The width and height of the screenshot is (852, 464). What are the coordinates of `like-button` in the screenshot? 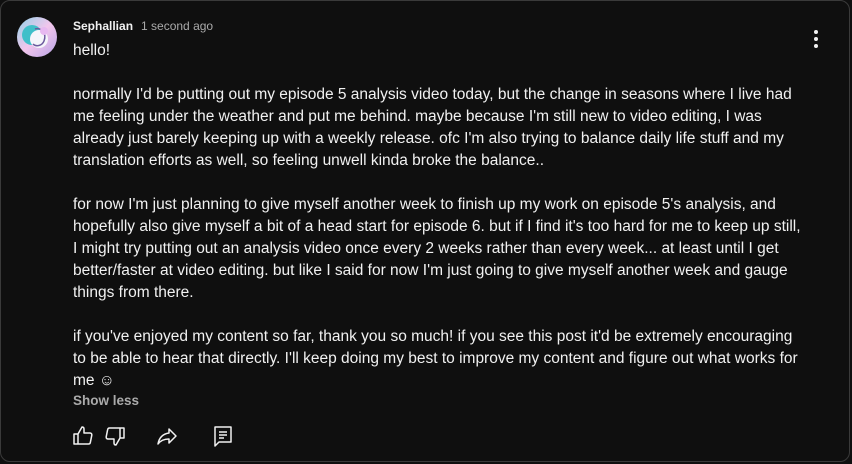 It's located at (83, 436).